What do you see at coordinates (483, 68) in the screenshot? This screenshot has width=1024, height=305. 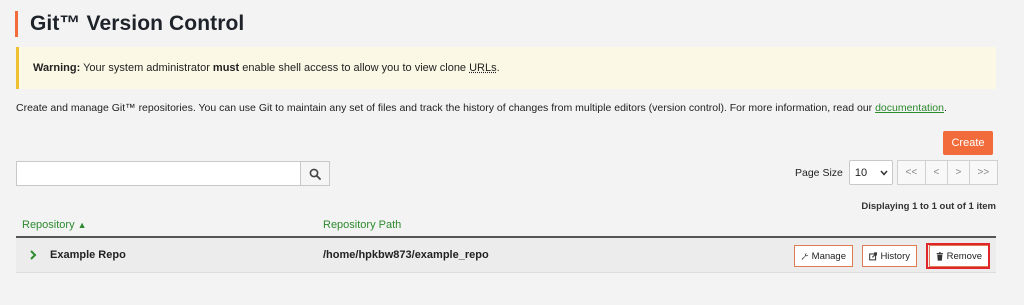 I see `urls-abbreviation: URLs` at bounding box center [483, 68].